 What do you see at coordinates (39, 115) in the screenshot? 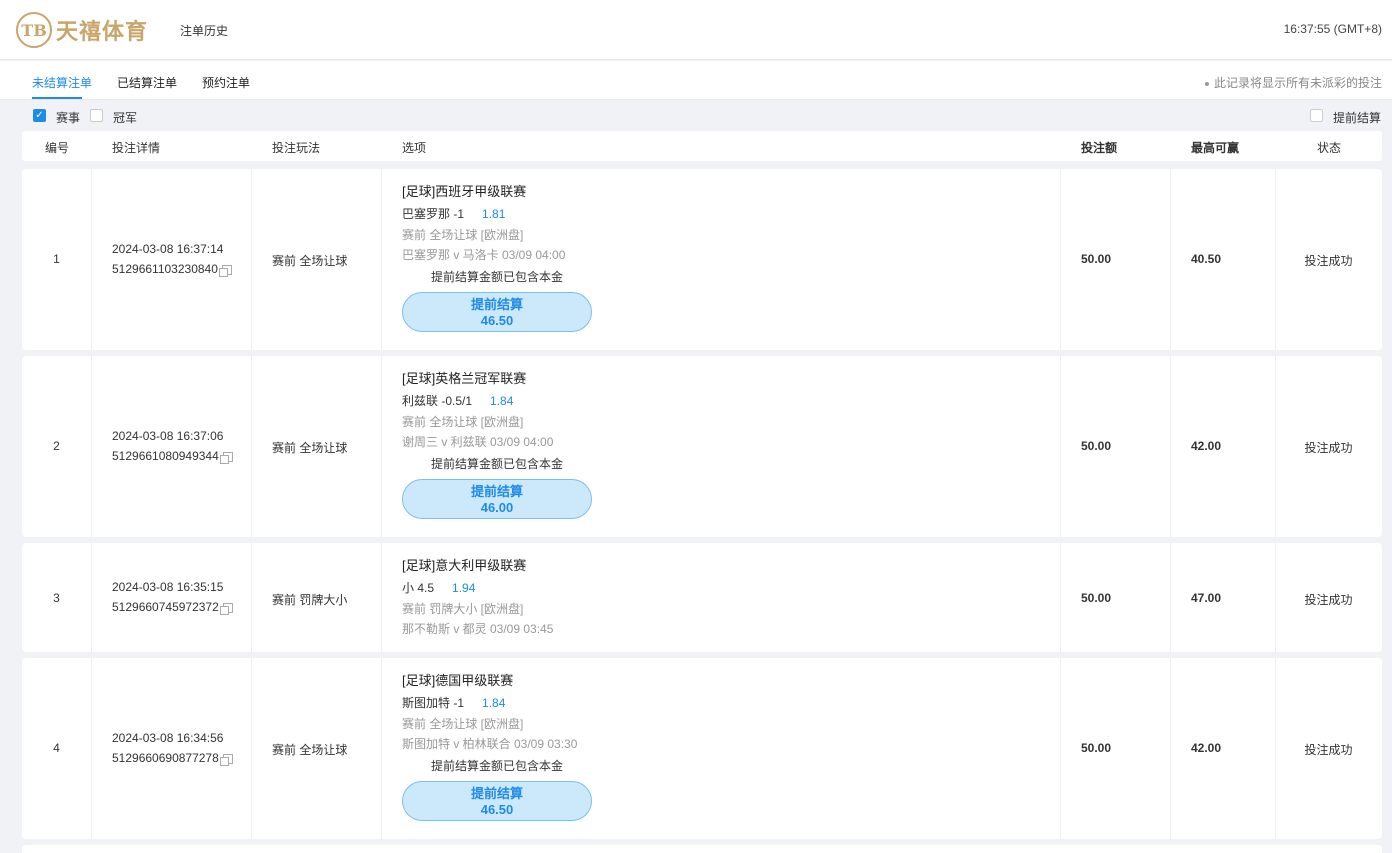
I see `event-checkbox: ✓` at bounding box center [39, 115].